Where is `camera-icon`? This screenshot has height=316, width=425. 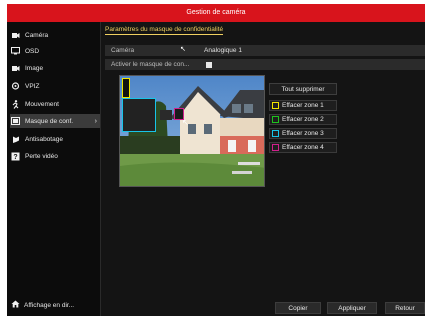 camera-icon is located at coordinates (15, 35).